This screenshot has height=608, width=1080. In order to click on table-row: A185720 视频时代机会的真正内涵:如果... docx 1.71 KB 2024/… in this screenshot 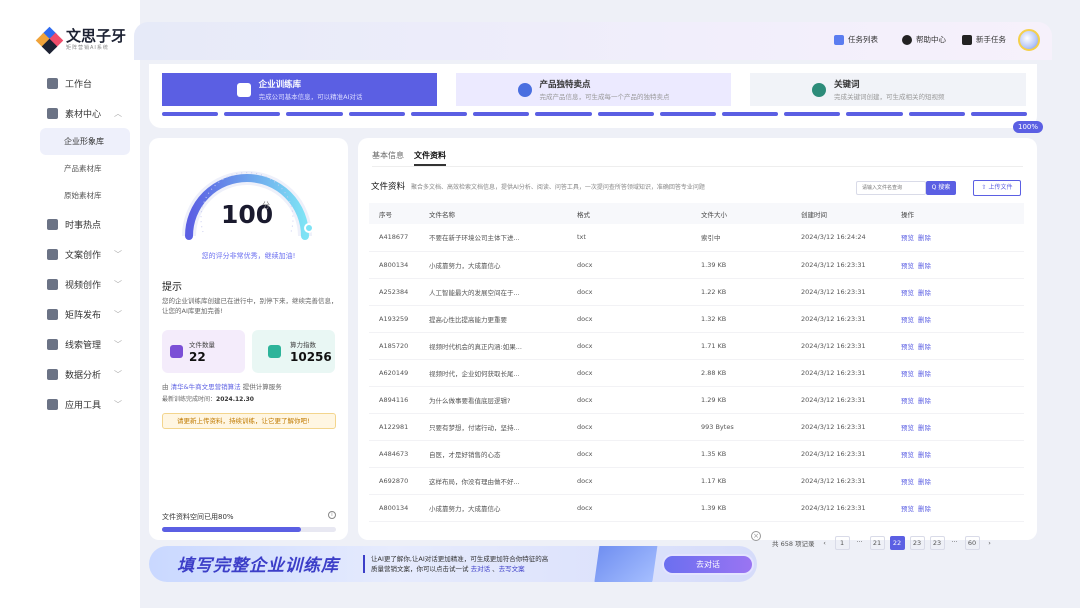, I will do `click(696, 346)`.